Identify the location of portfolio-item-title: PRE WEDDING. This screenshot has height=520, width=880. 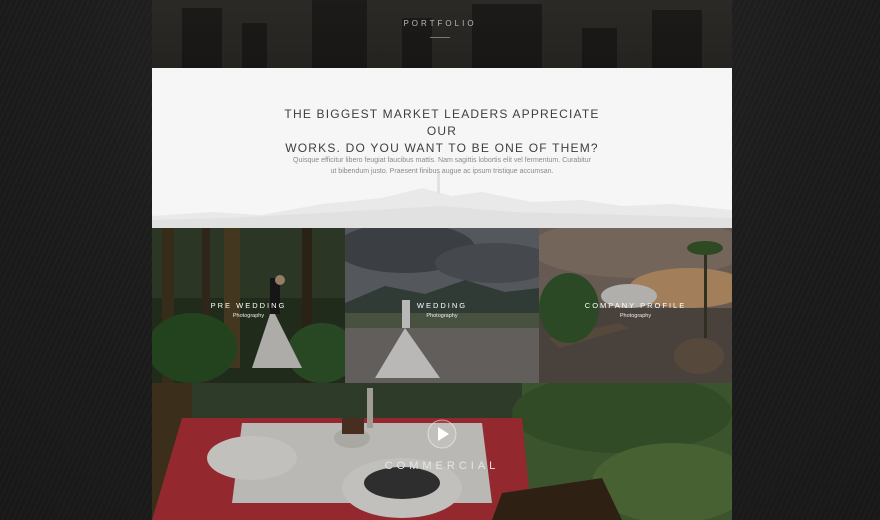
(248, 305).